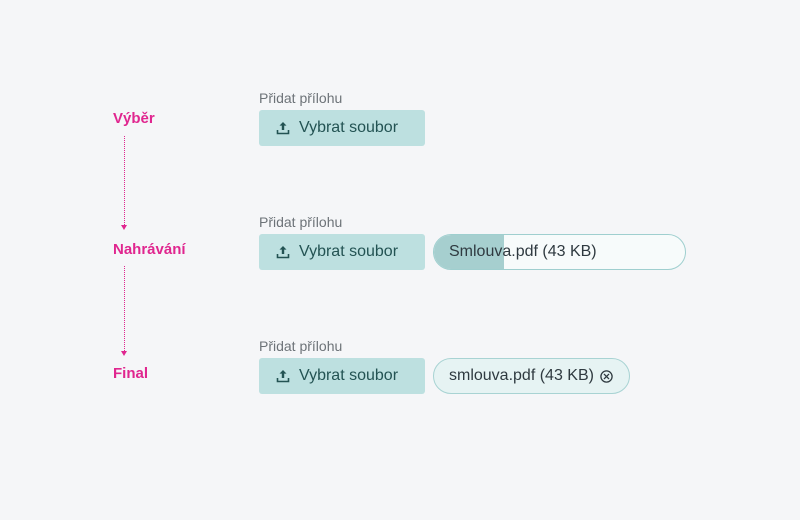  What do you see at coordinates (606, 376) in the screenshot?
I see `close-circle-icon` at bounding box center [606, 376].